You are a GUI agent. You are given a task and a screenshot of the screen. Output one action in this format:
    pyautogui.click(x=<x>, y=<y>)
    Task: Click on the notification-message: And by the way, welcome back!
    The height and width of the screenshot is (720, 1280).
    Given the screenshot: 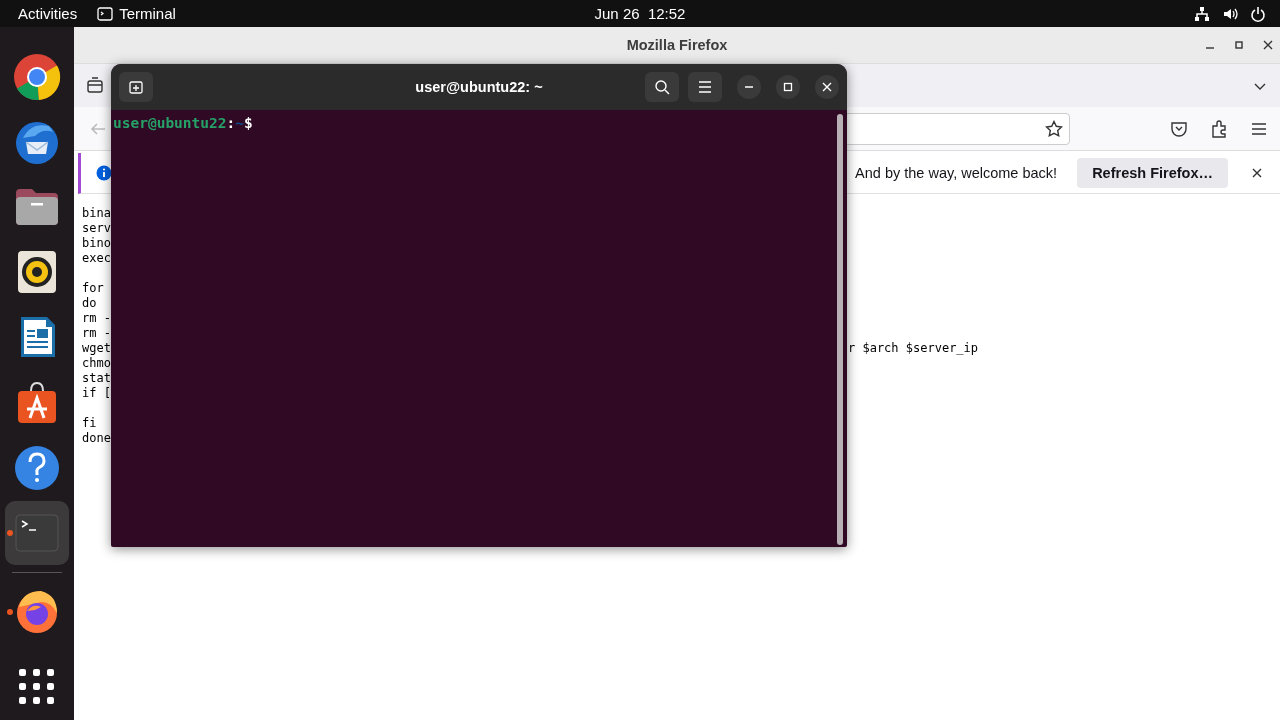 What is the action you would take?
    pyautogui.click(x=956, y=173)
    